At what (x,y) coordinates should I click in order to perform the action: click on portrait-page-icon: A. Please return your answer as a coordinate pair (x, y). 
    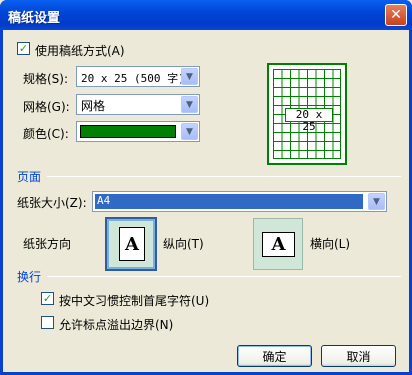
    Looking at the image, I should click on (132, 244).